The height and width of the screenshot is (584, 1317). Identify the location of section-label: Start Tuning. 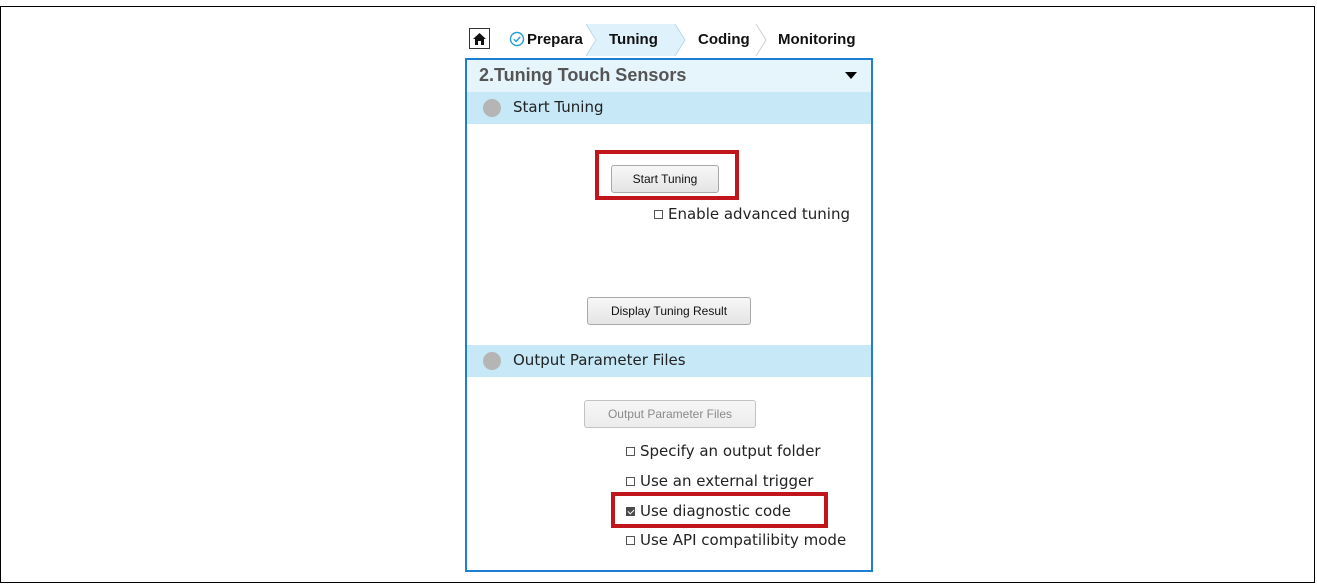
(558, 107).